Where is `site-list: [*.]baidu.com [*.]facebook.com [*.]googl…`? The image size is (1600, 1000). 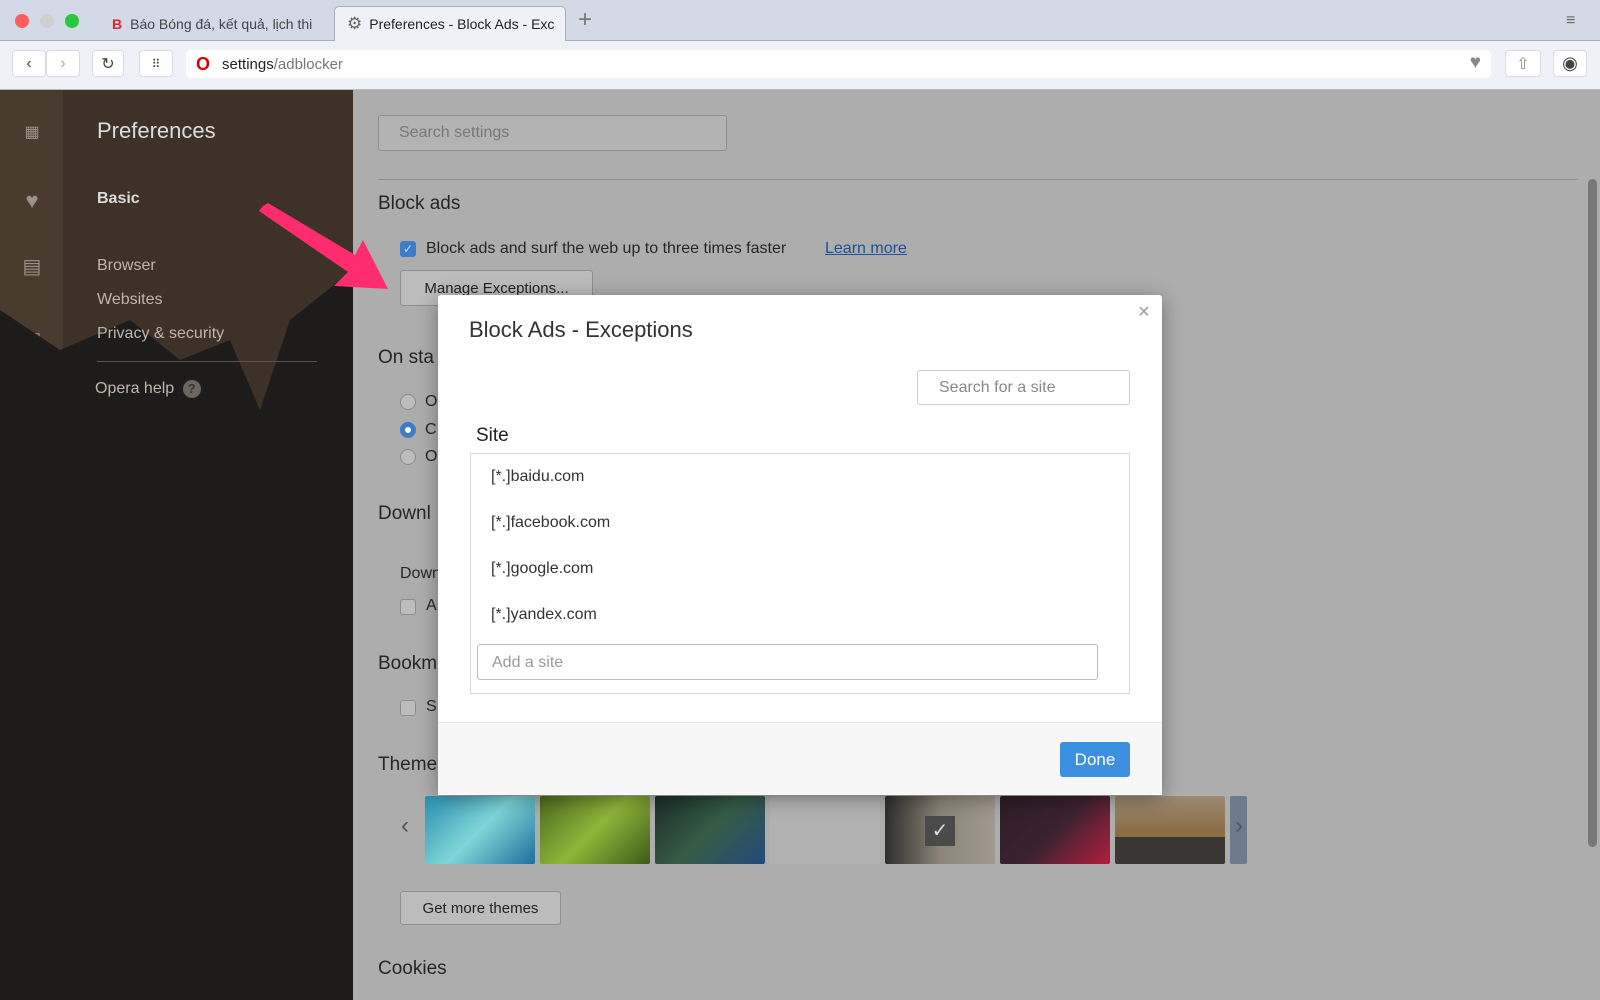 site-list: [*.]baidu.com [*.]facebook.com [*.]googl… is located at coordinates (800, 573).